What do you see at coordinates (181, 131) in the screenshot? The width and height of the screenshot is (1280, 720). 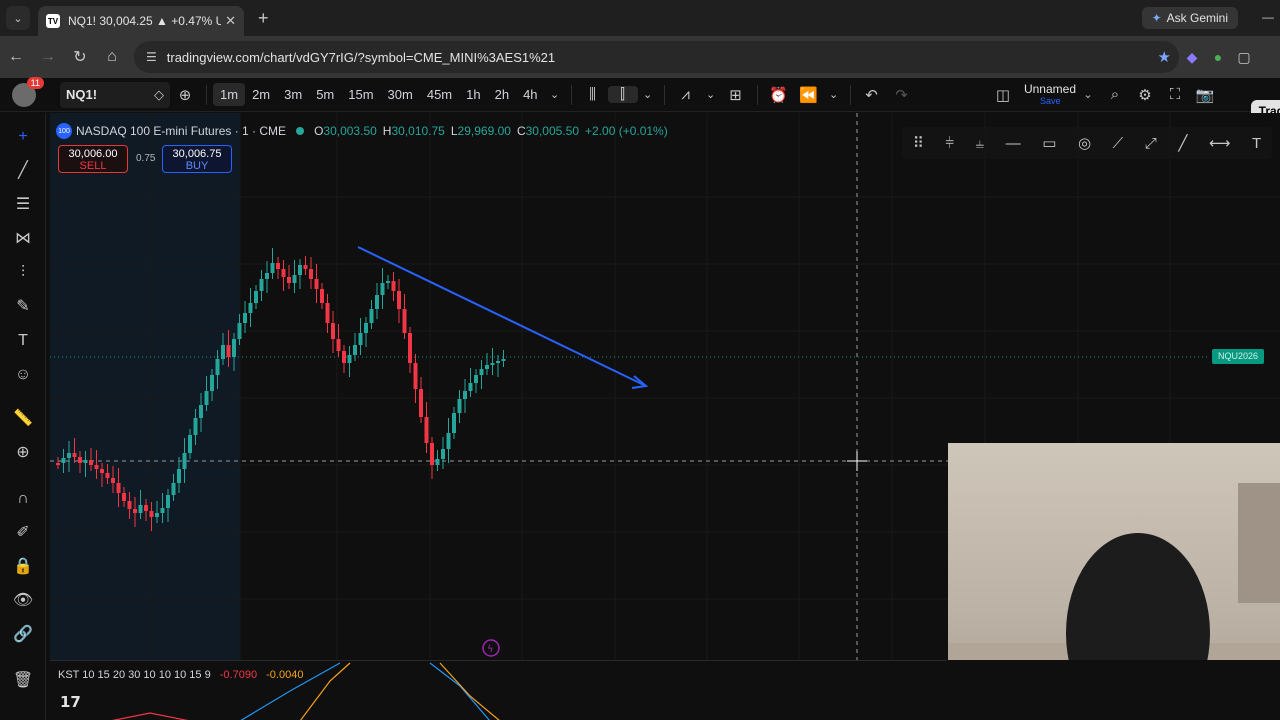 I see `symbol-title: NASDAQ 100 E-mini Futures · 1 · CME` at bounding box center [181, 131].